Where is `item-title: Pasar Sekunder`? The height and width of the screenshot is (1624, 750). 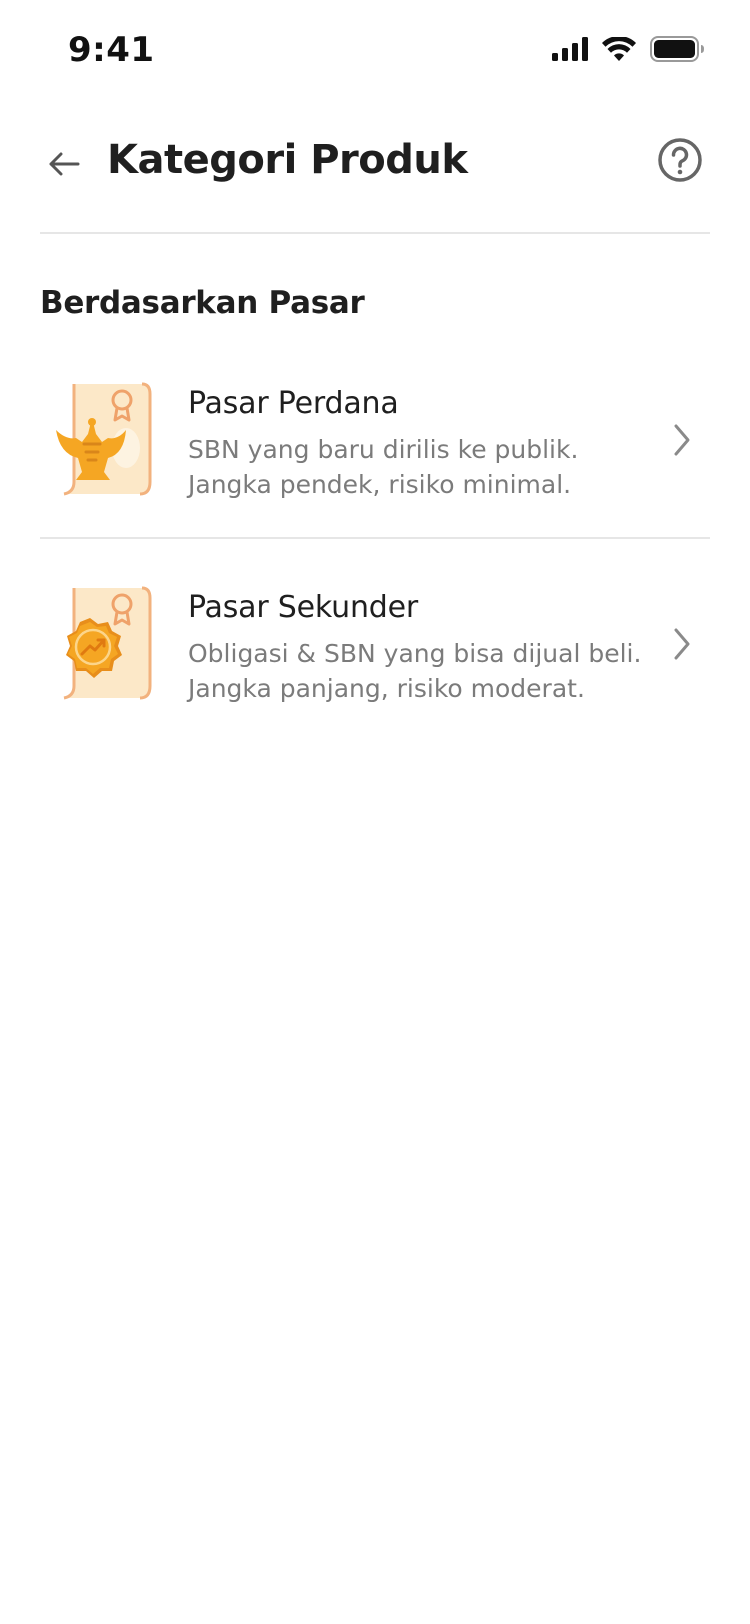
item-title: Pasar Sekunder is located at coordinates (303, 607).